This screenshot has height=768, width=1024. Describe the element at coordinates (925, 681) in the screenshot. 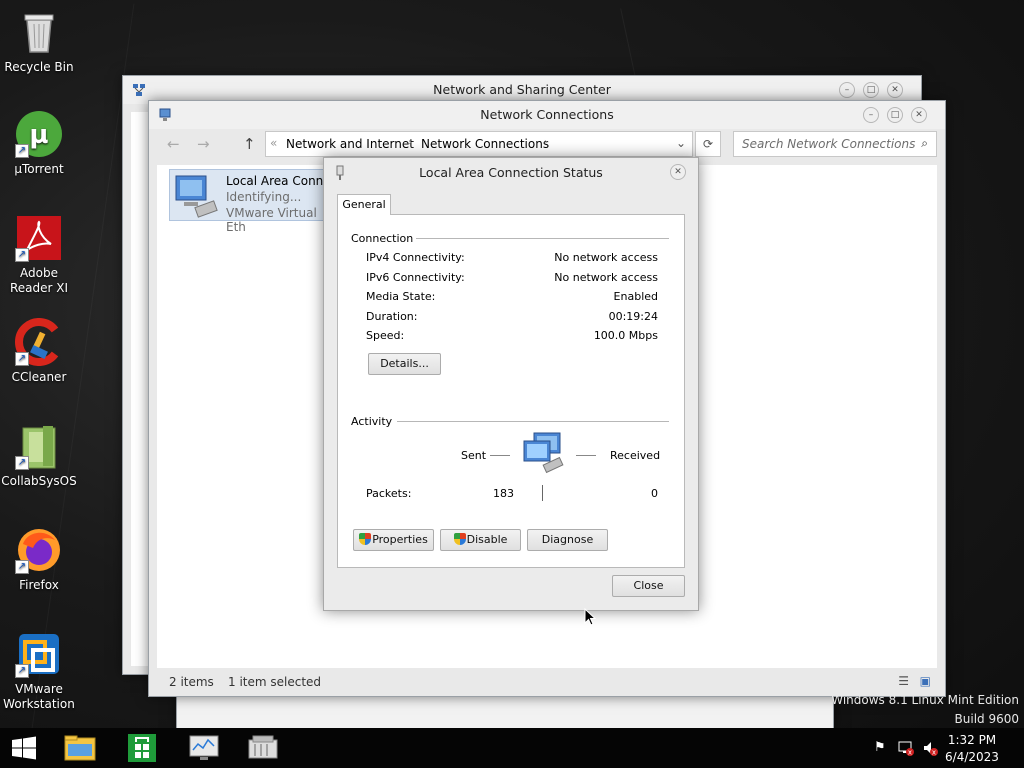

I see `large-icons-view-icon: ▣` at that location.